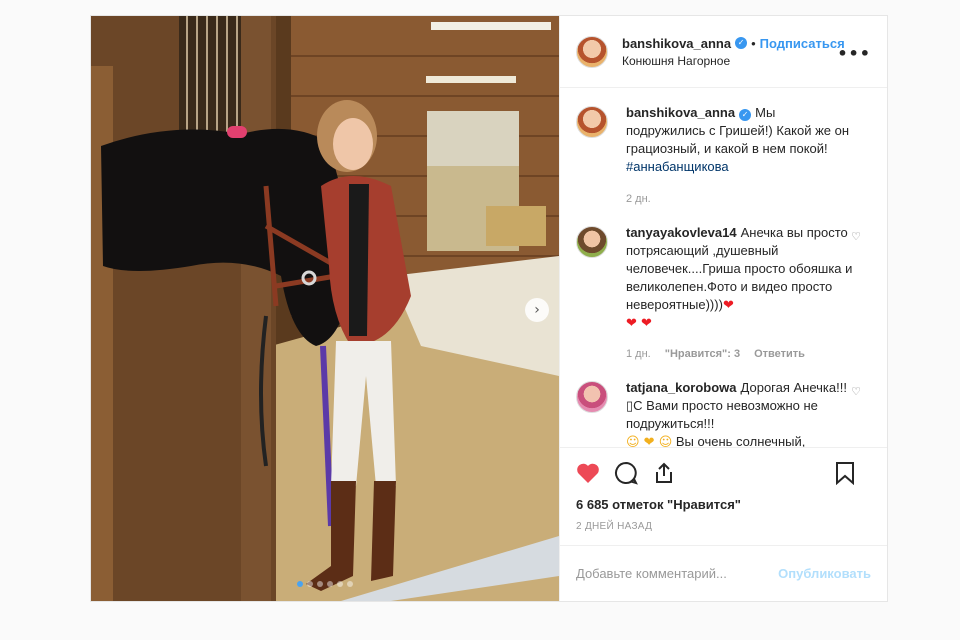 The width and height of the screenshot is (960, 640). I want to click on comment-input, so click(677, 573).